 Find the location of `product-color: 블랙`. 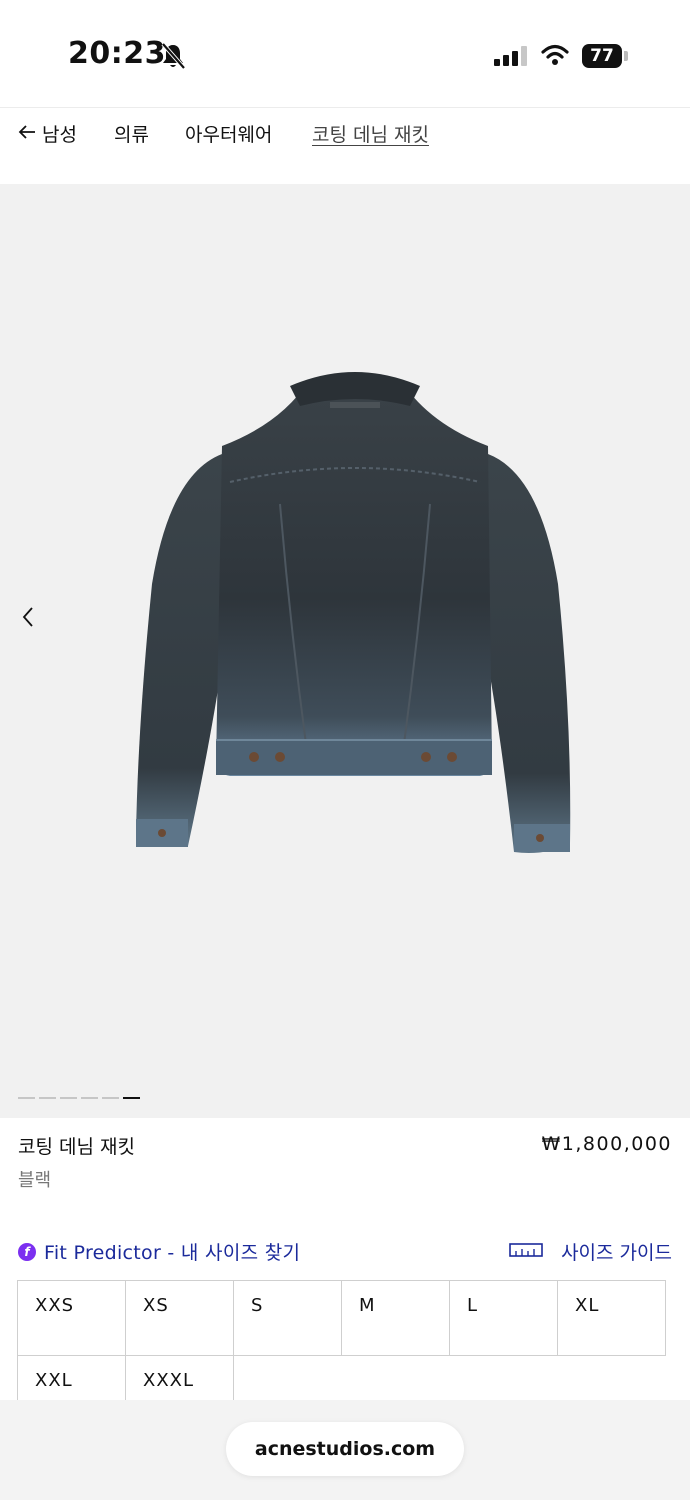

product-color: 블랙 is located at coordinates (35, 1180).